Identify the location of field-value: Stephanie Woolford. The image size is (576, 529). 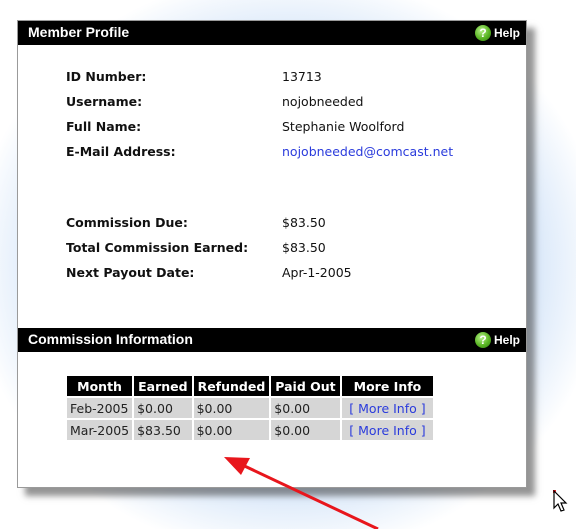
(343, 126).